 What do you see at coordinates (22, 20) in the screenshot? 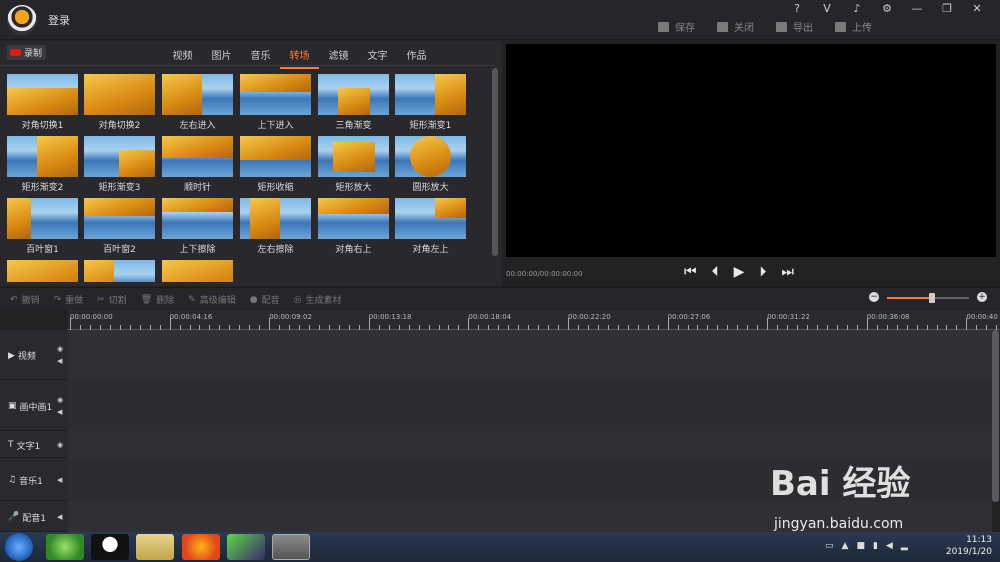
I see `app-logo-icon` at bounding box center [22, 20].